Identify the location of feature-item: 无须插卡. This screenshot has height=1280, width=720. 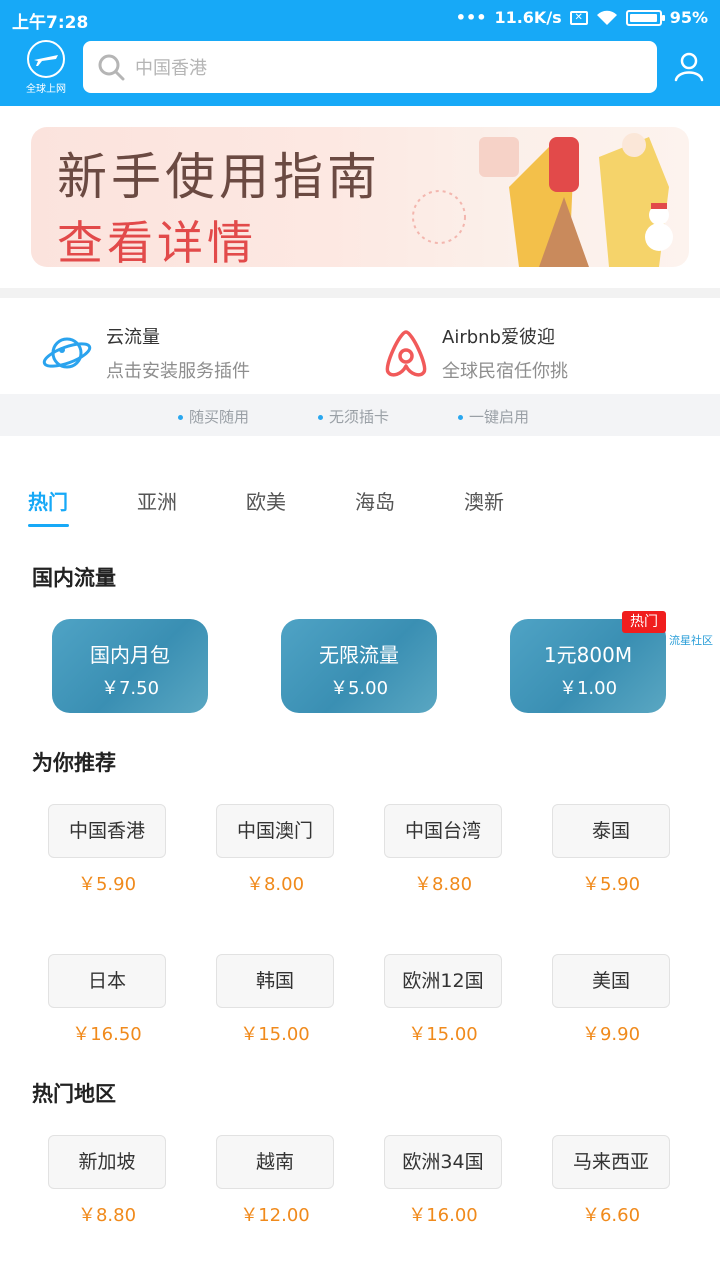
(353, 416).